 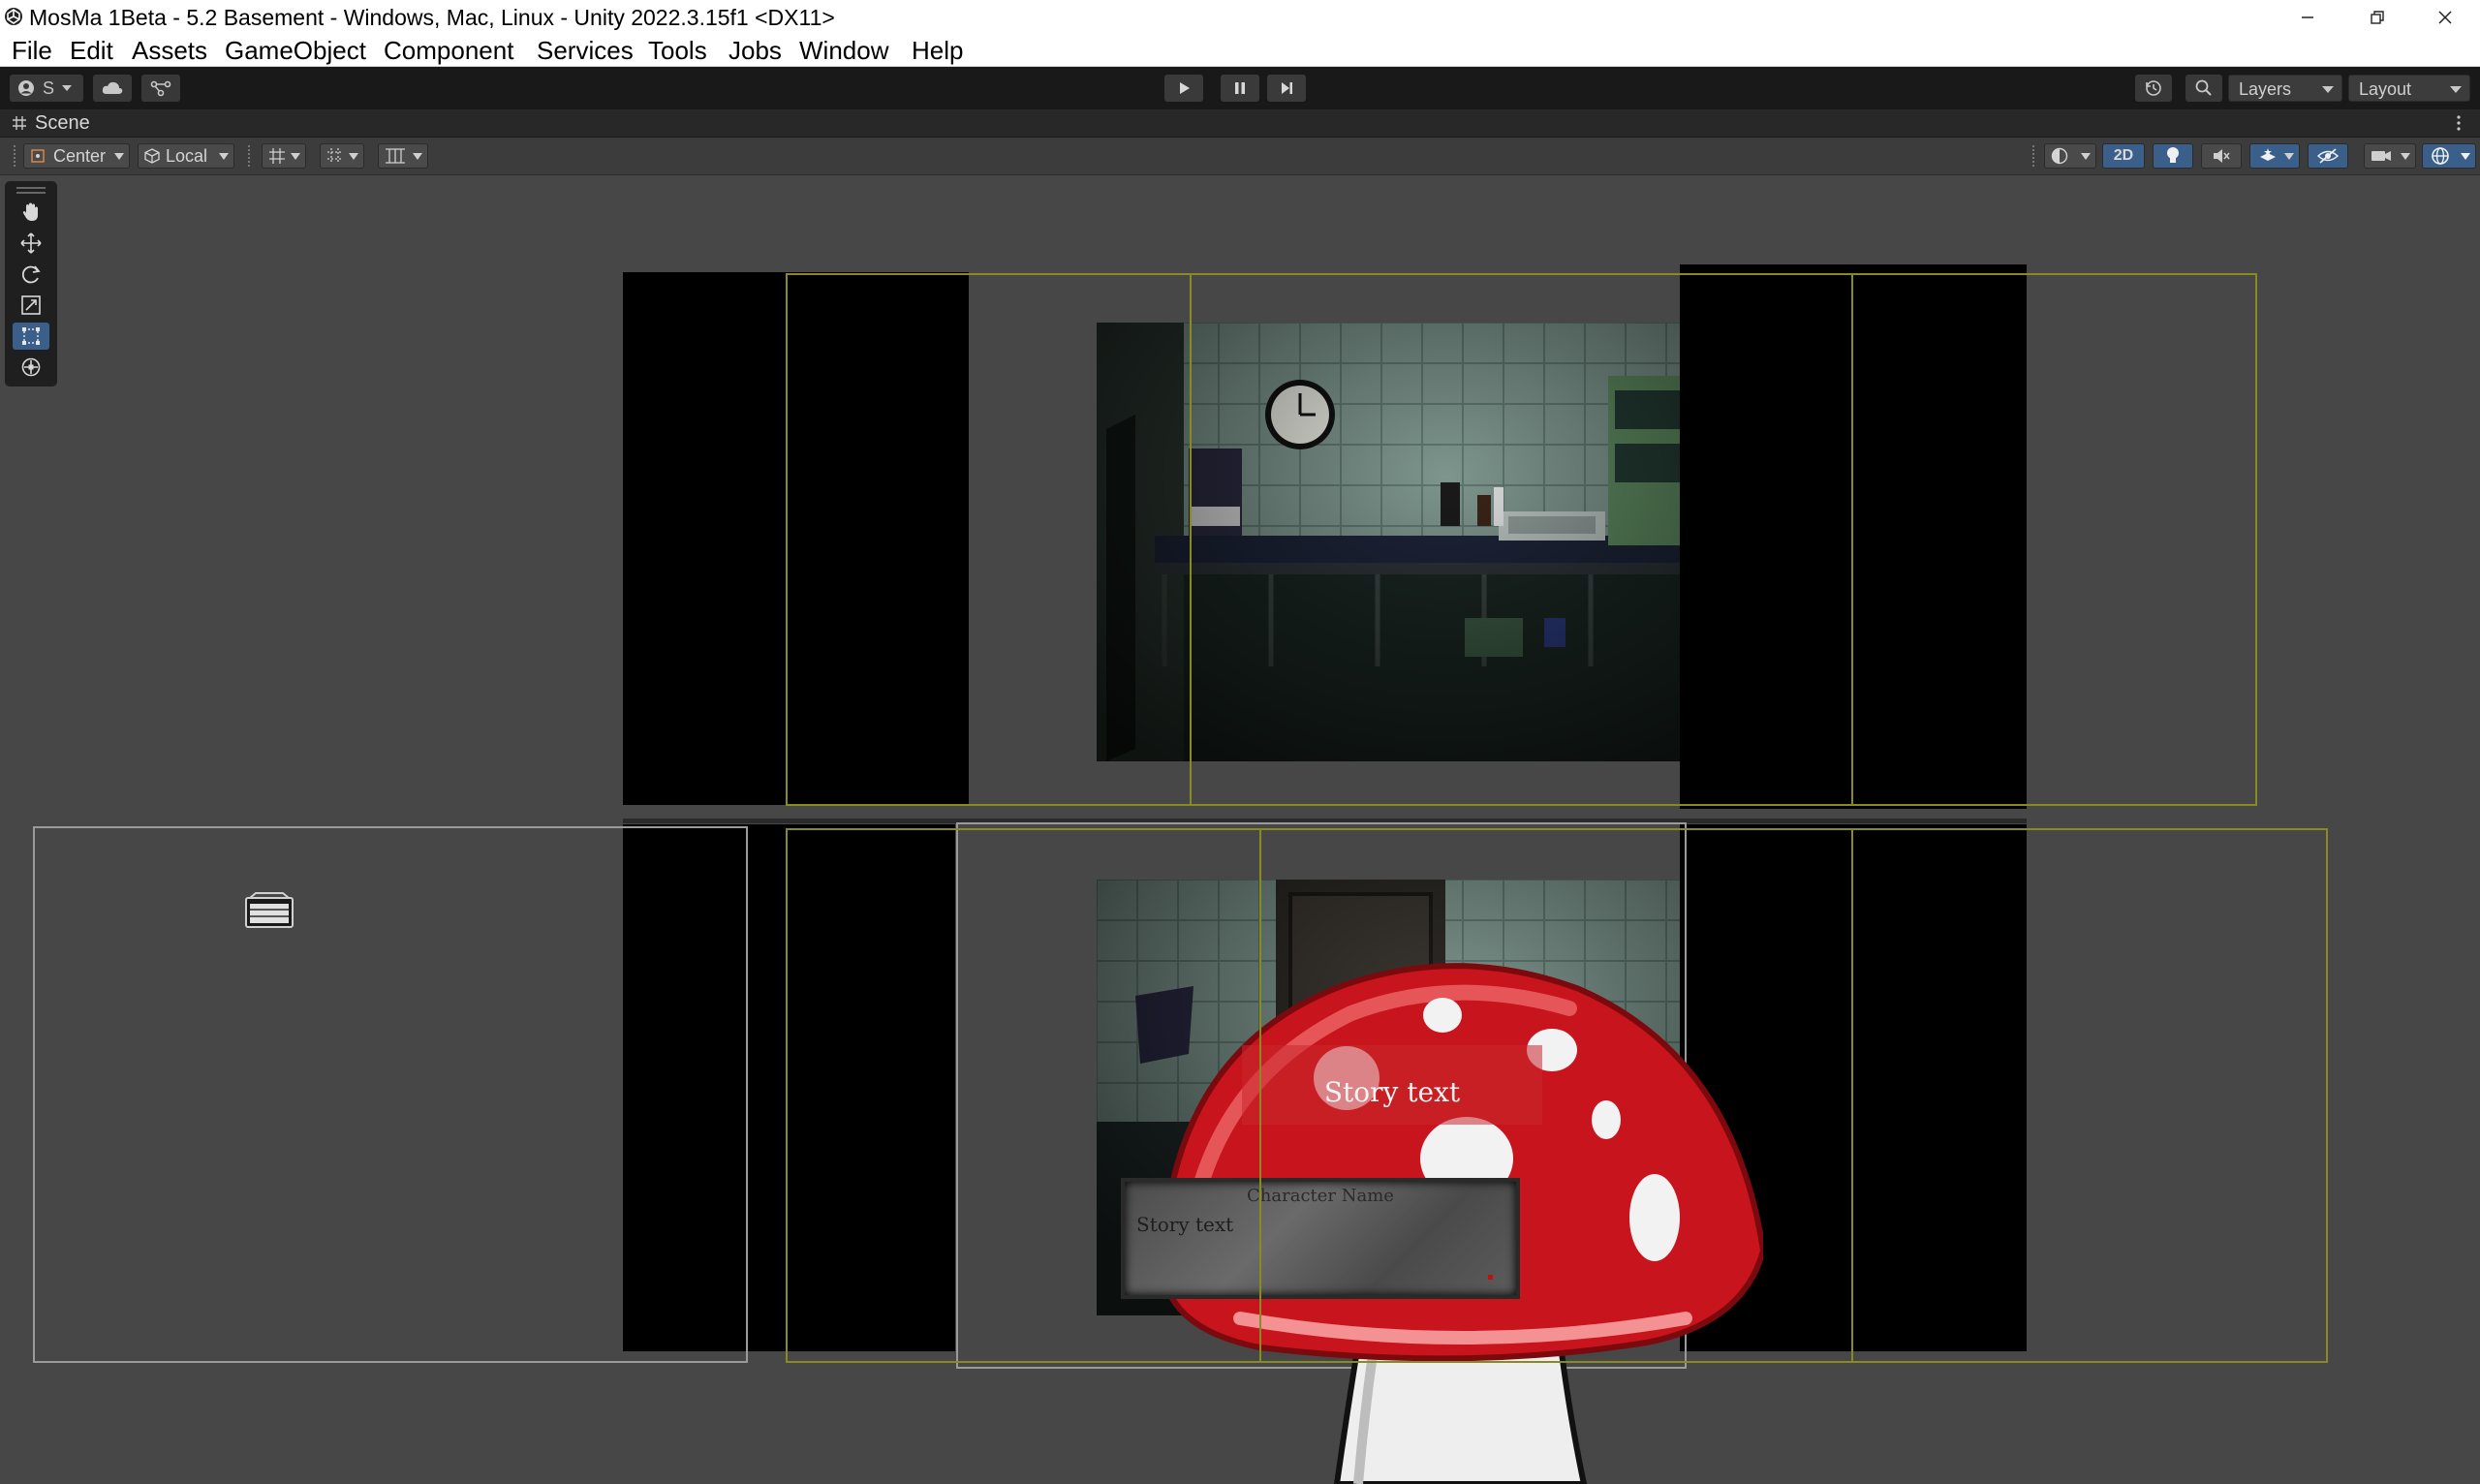 I want to click on lightbulb-icon, so click(x=2173, y=155).